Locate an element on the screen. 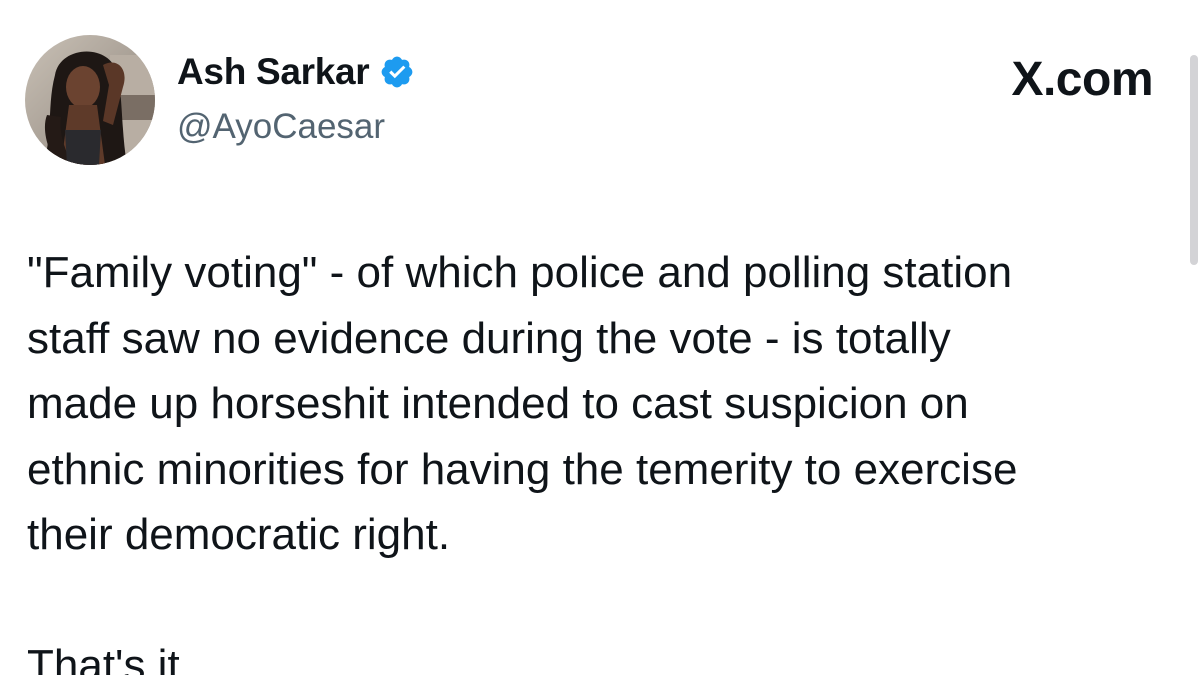 The image size is (1200, 675). author-name-row: Ash Sarkar is located at coordinates (296, 72).